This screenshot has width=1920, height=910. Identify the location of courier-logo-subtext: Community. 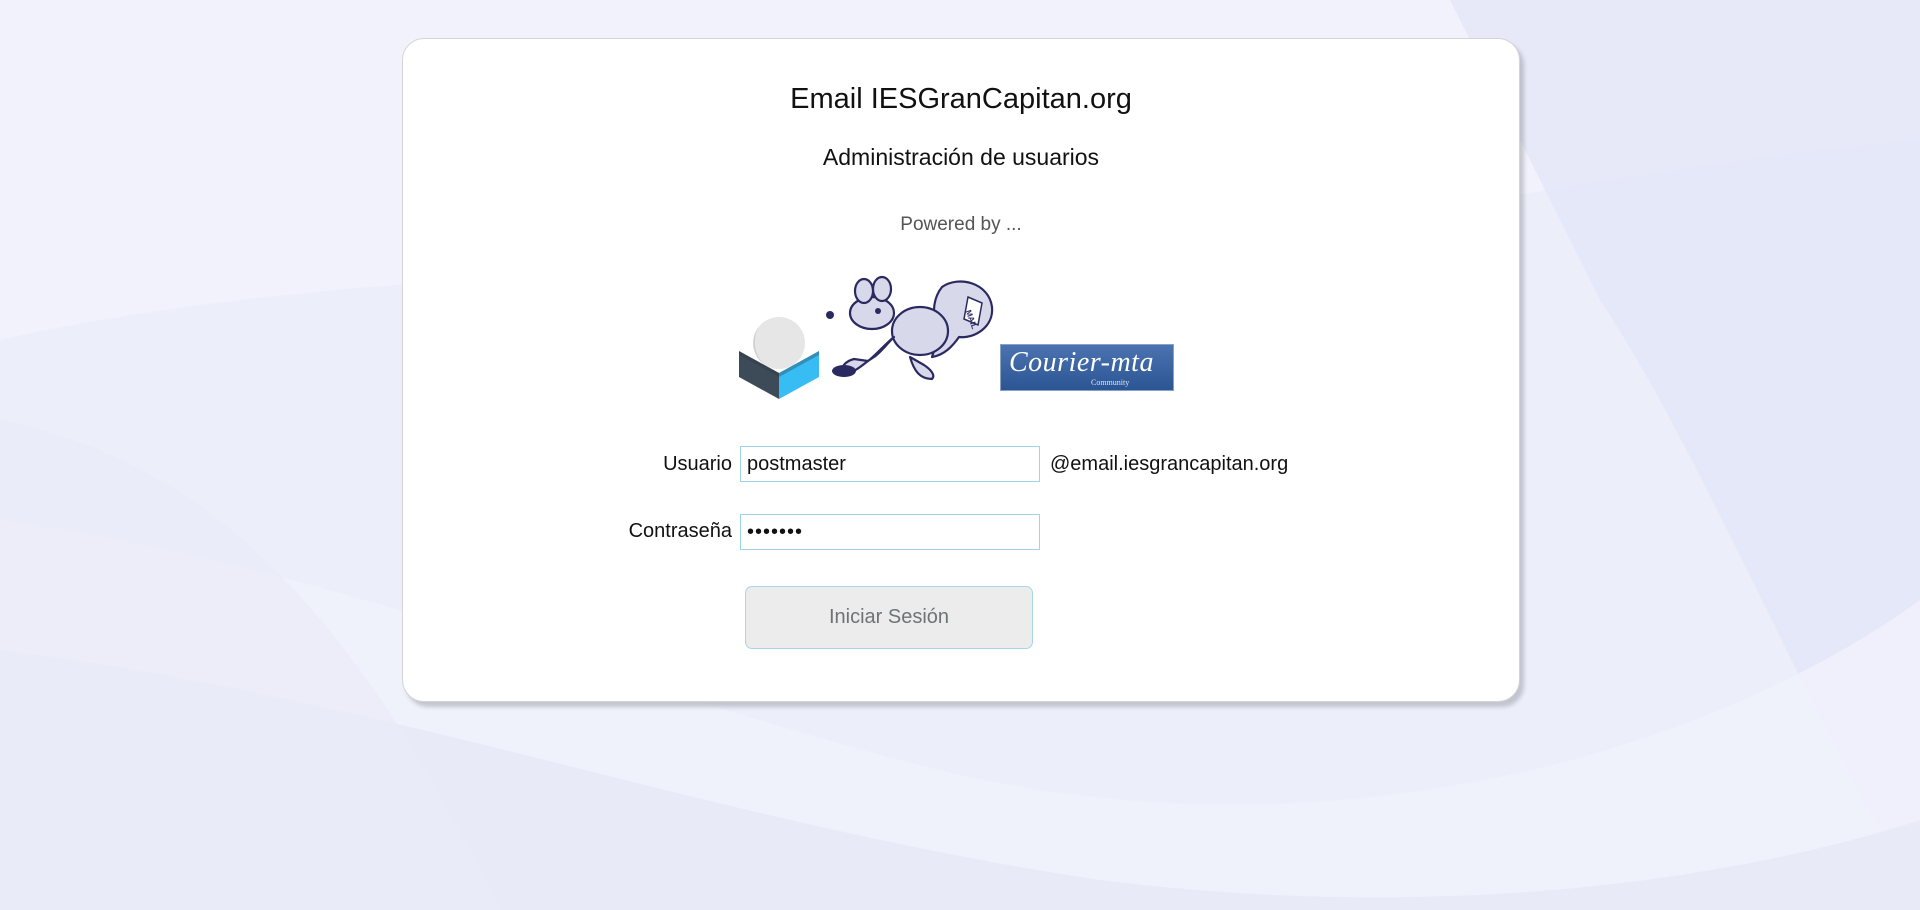
(1110, 382).